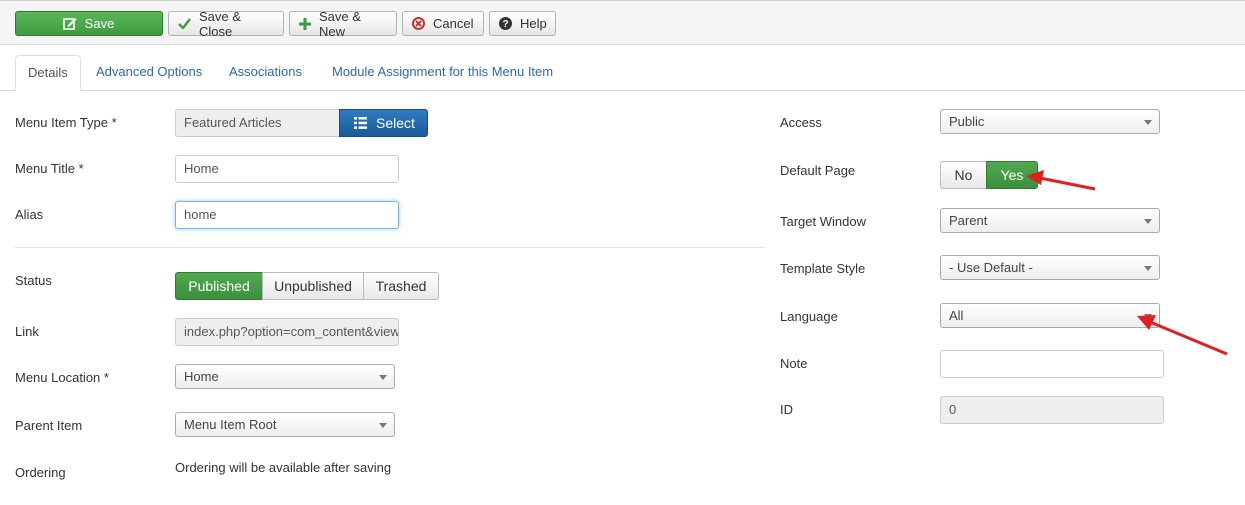 This screenshot has width=1245, height=505. I want to click on annotation-arrow-language, so click(1182, 335).